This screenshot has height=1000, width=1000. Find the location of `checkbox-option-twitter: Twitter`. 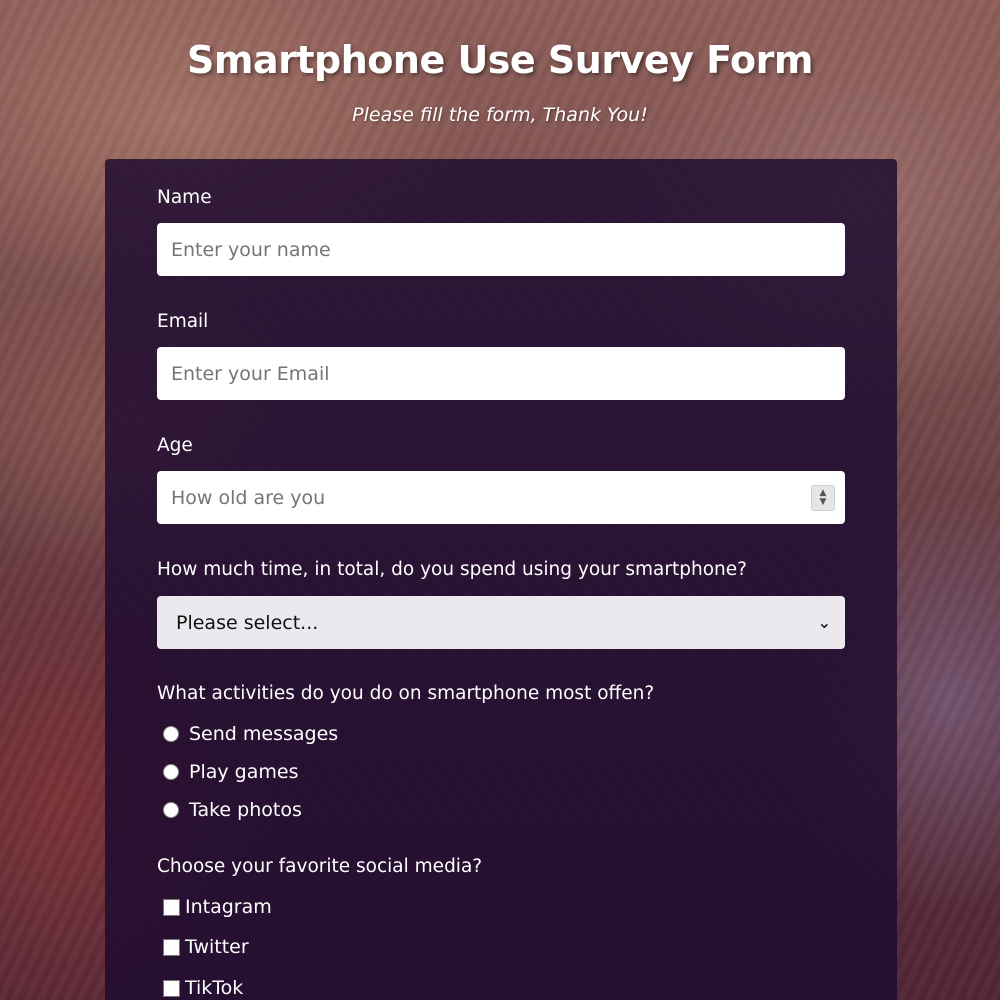

checkbox-option-twitter: Twitter is located at coordinates (206, 947).